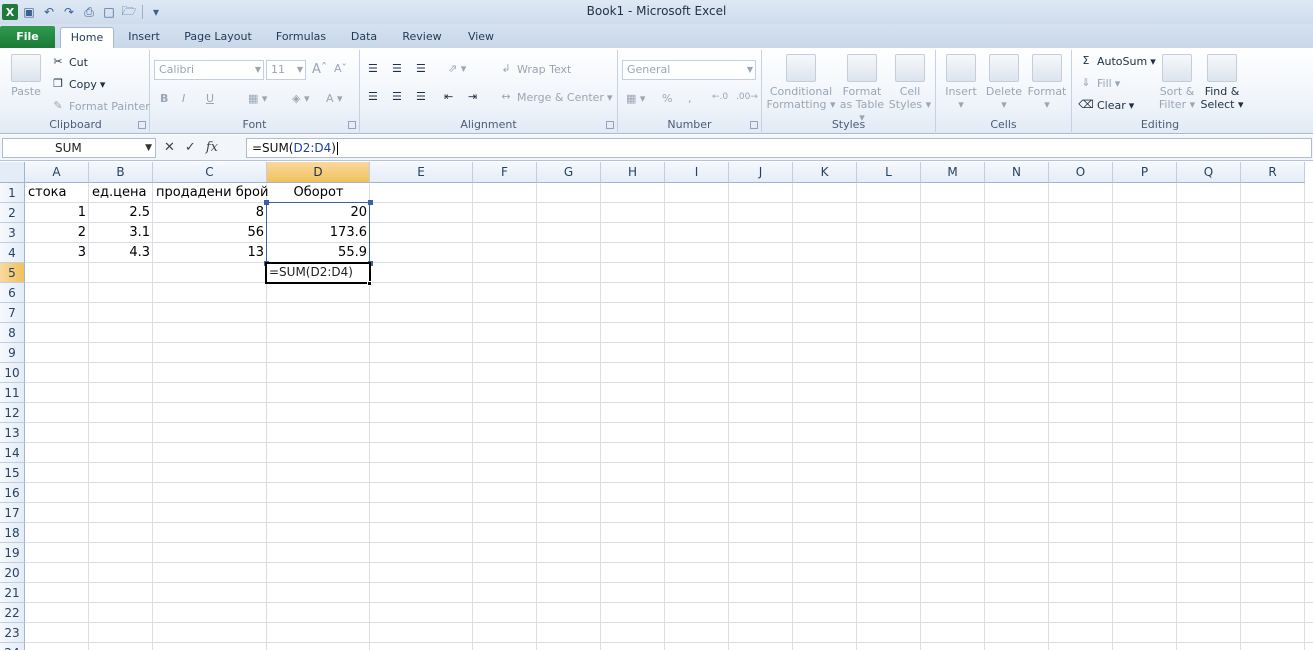 The width and height of the screenshot is (1313, 650). What do you see at coordinates (121, 193) in the screenshot?
I see `cell-b1: ед.цена` at bounding box center [121, 193].